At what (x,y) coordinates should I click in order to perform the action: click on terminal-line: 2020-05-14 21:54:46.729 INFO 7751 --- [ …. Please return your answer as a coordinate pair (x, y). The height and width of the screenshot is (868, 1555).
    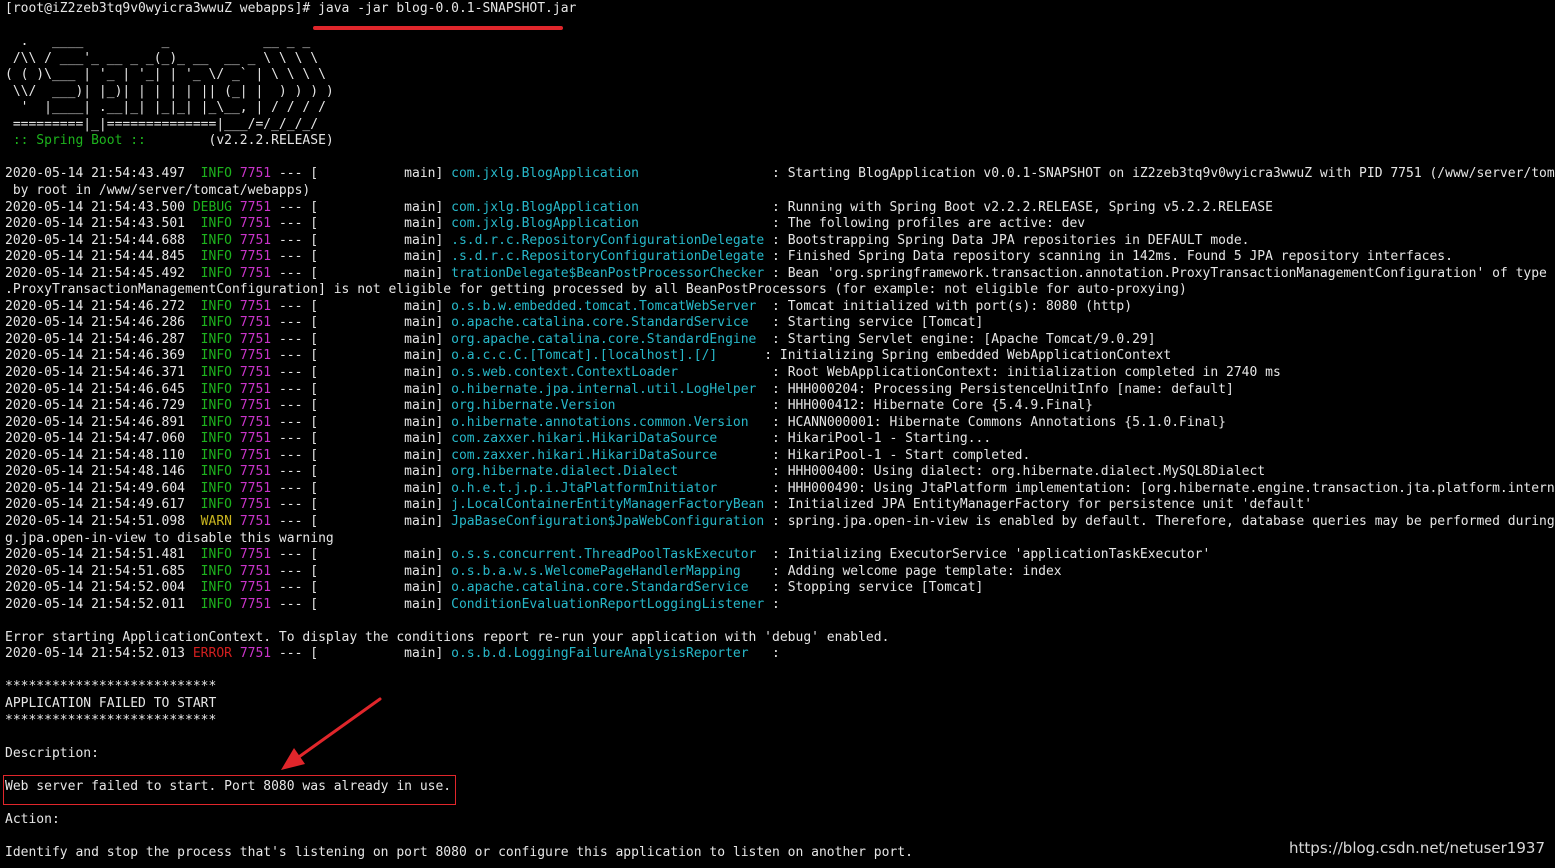
    Looking at the image, I should click on (780, 406).